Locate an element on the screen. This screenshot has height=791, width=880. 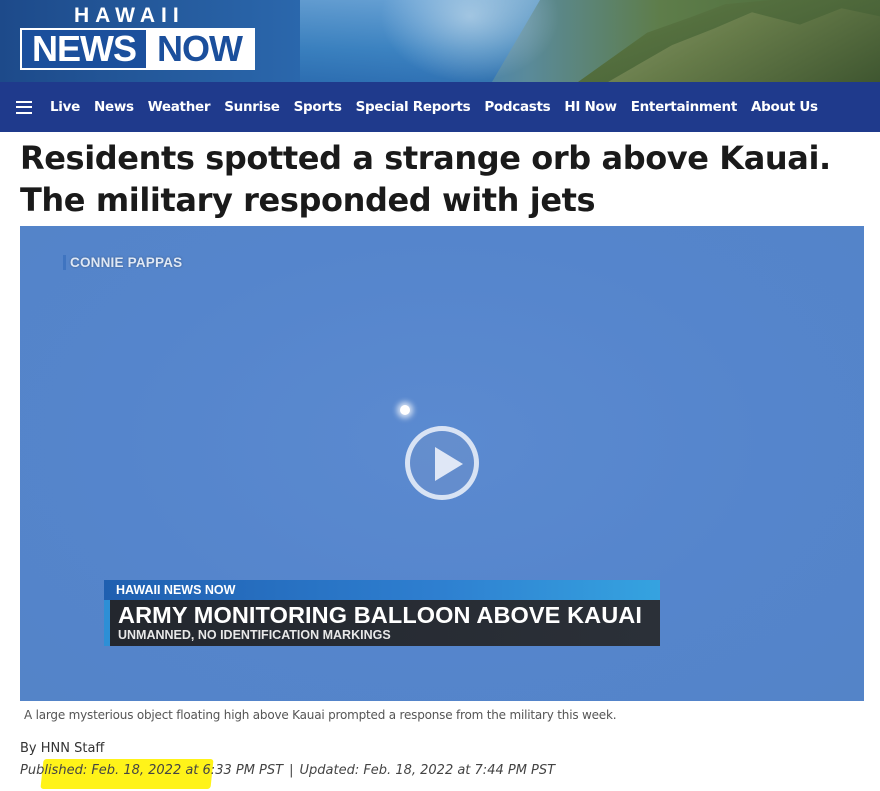
nav-item-entertainment: Entertainment is located at coordinates (684, 107).